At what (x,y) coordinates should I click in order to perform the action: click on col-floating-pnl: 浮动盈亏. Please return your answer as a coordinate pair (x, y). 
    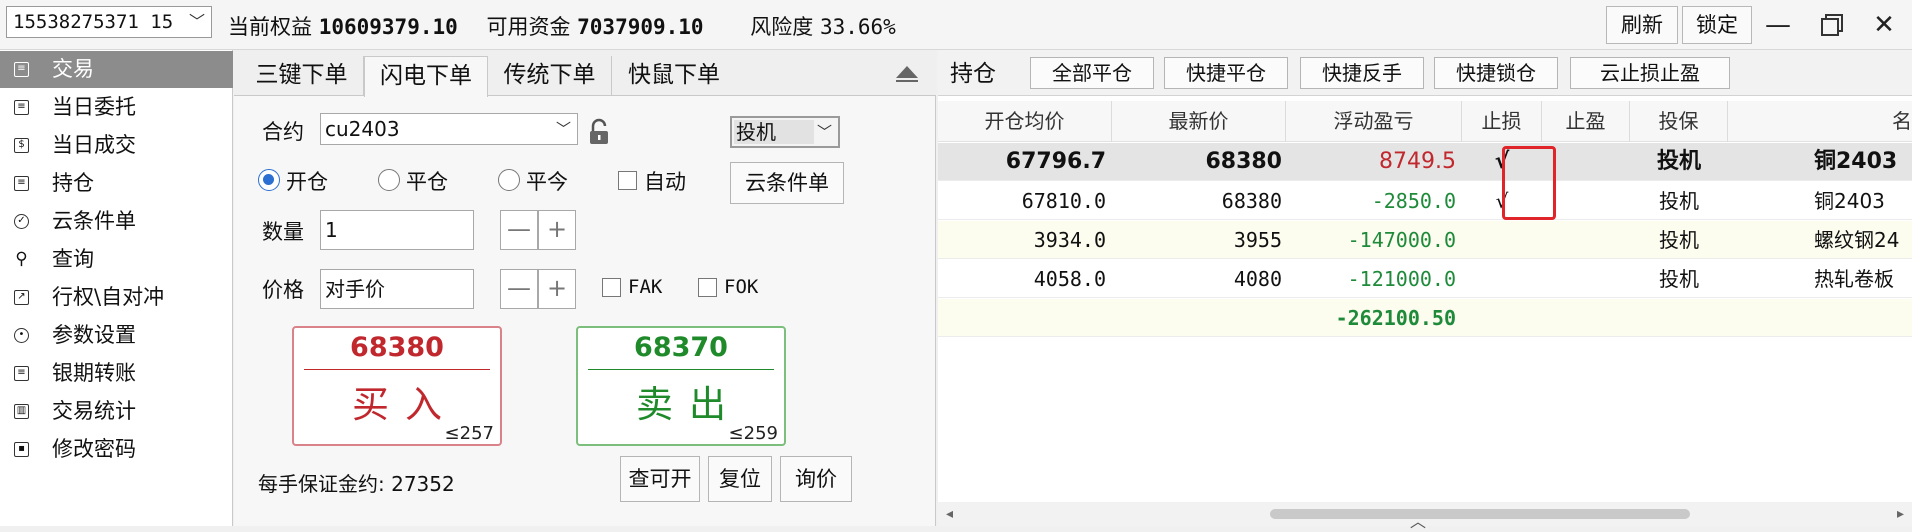
    Looking at the image, I should click on (1374, 121).